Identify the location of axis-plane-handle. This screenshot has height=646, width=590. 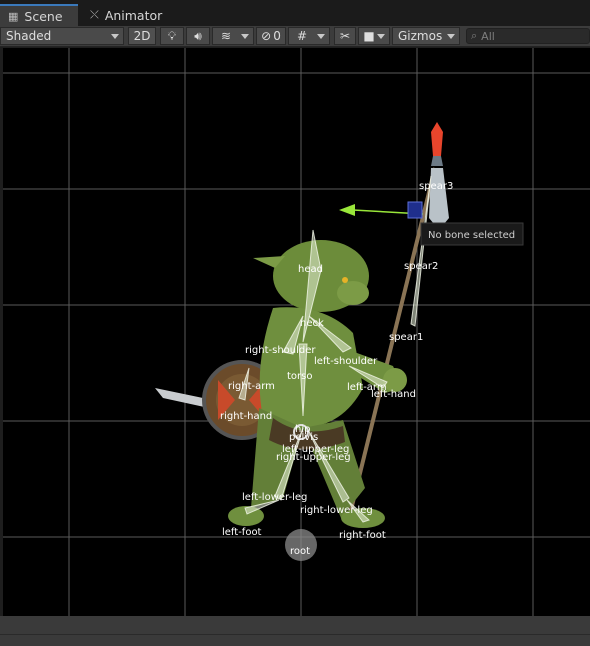
(415, 210).